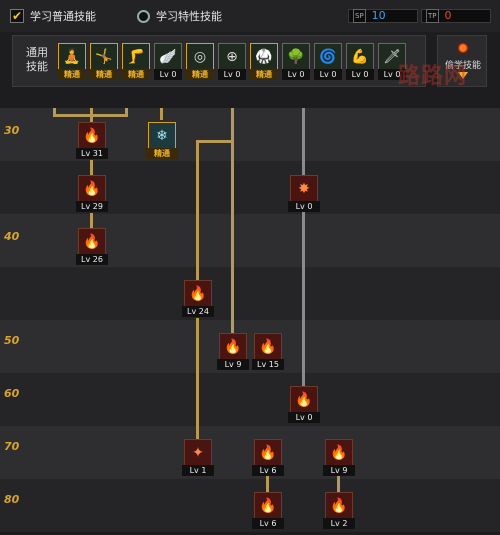  I want to click on general-skill-2: 🤸 精通, so click(104, 62).